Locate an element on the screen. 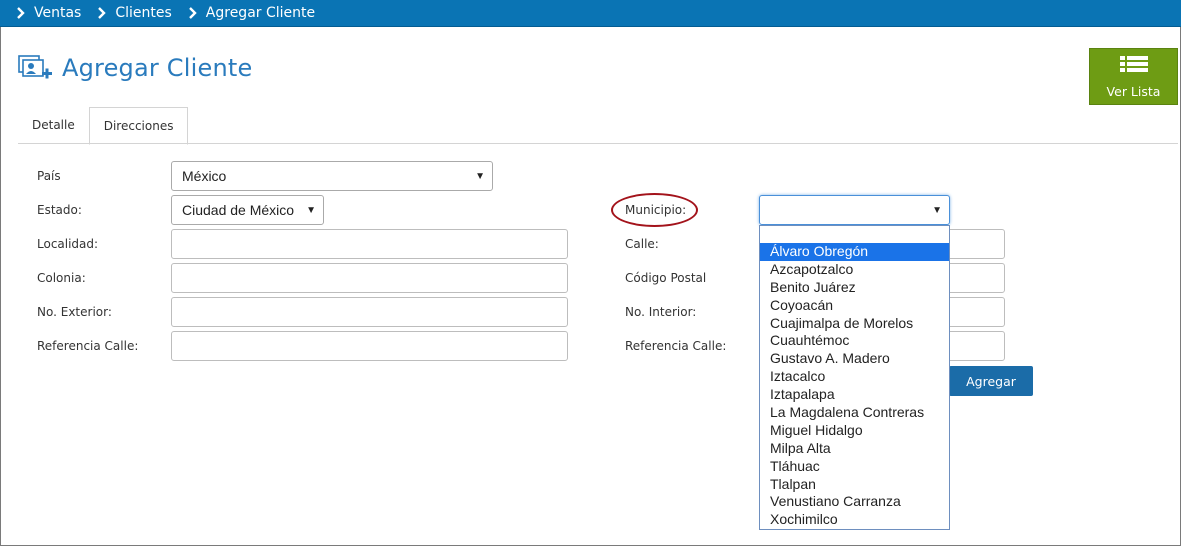  page-title: Agregar Cliente is located at coordinates (157, 68).